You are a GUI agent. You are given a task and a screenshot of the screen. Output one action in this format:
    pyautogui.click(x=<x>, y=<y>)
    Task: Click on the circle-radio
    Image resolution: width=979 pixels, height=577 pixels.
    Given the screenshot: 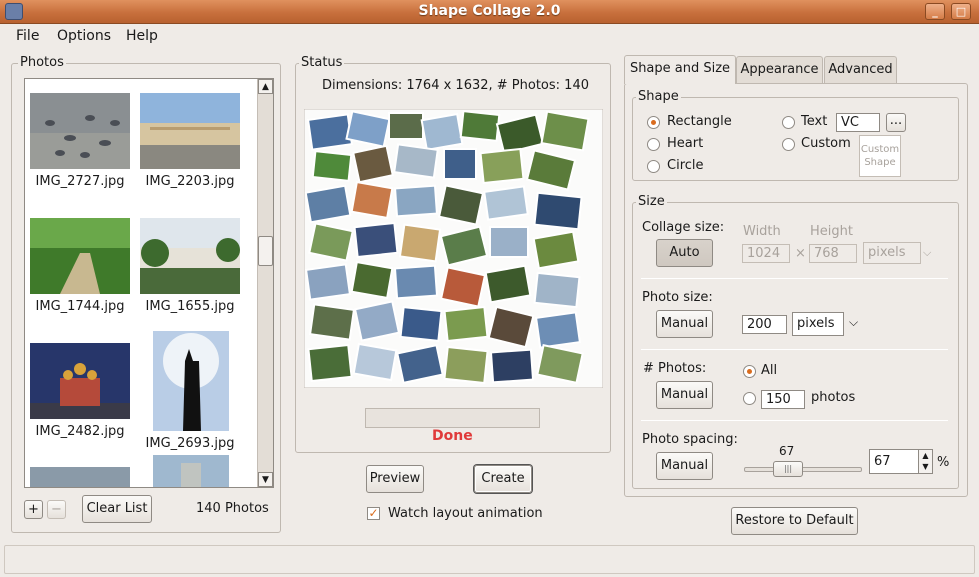 What is the action you would take?
    pyautogui.click(x=653, y=166)
    